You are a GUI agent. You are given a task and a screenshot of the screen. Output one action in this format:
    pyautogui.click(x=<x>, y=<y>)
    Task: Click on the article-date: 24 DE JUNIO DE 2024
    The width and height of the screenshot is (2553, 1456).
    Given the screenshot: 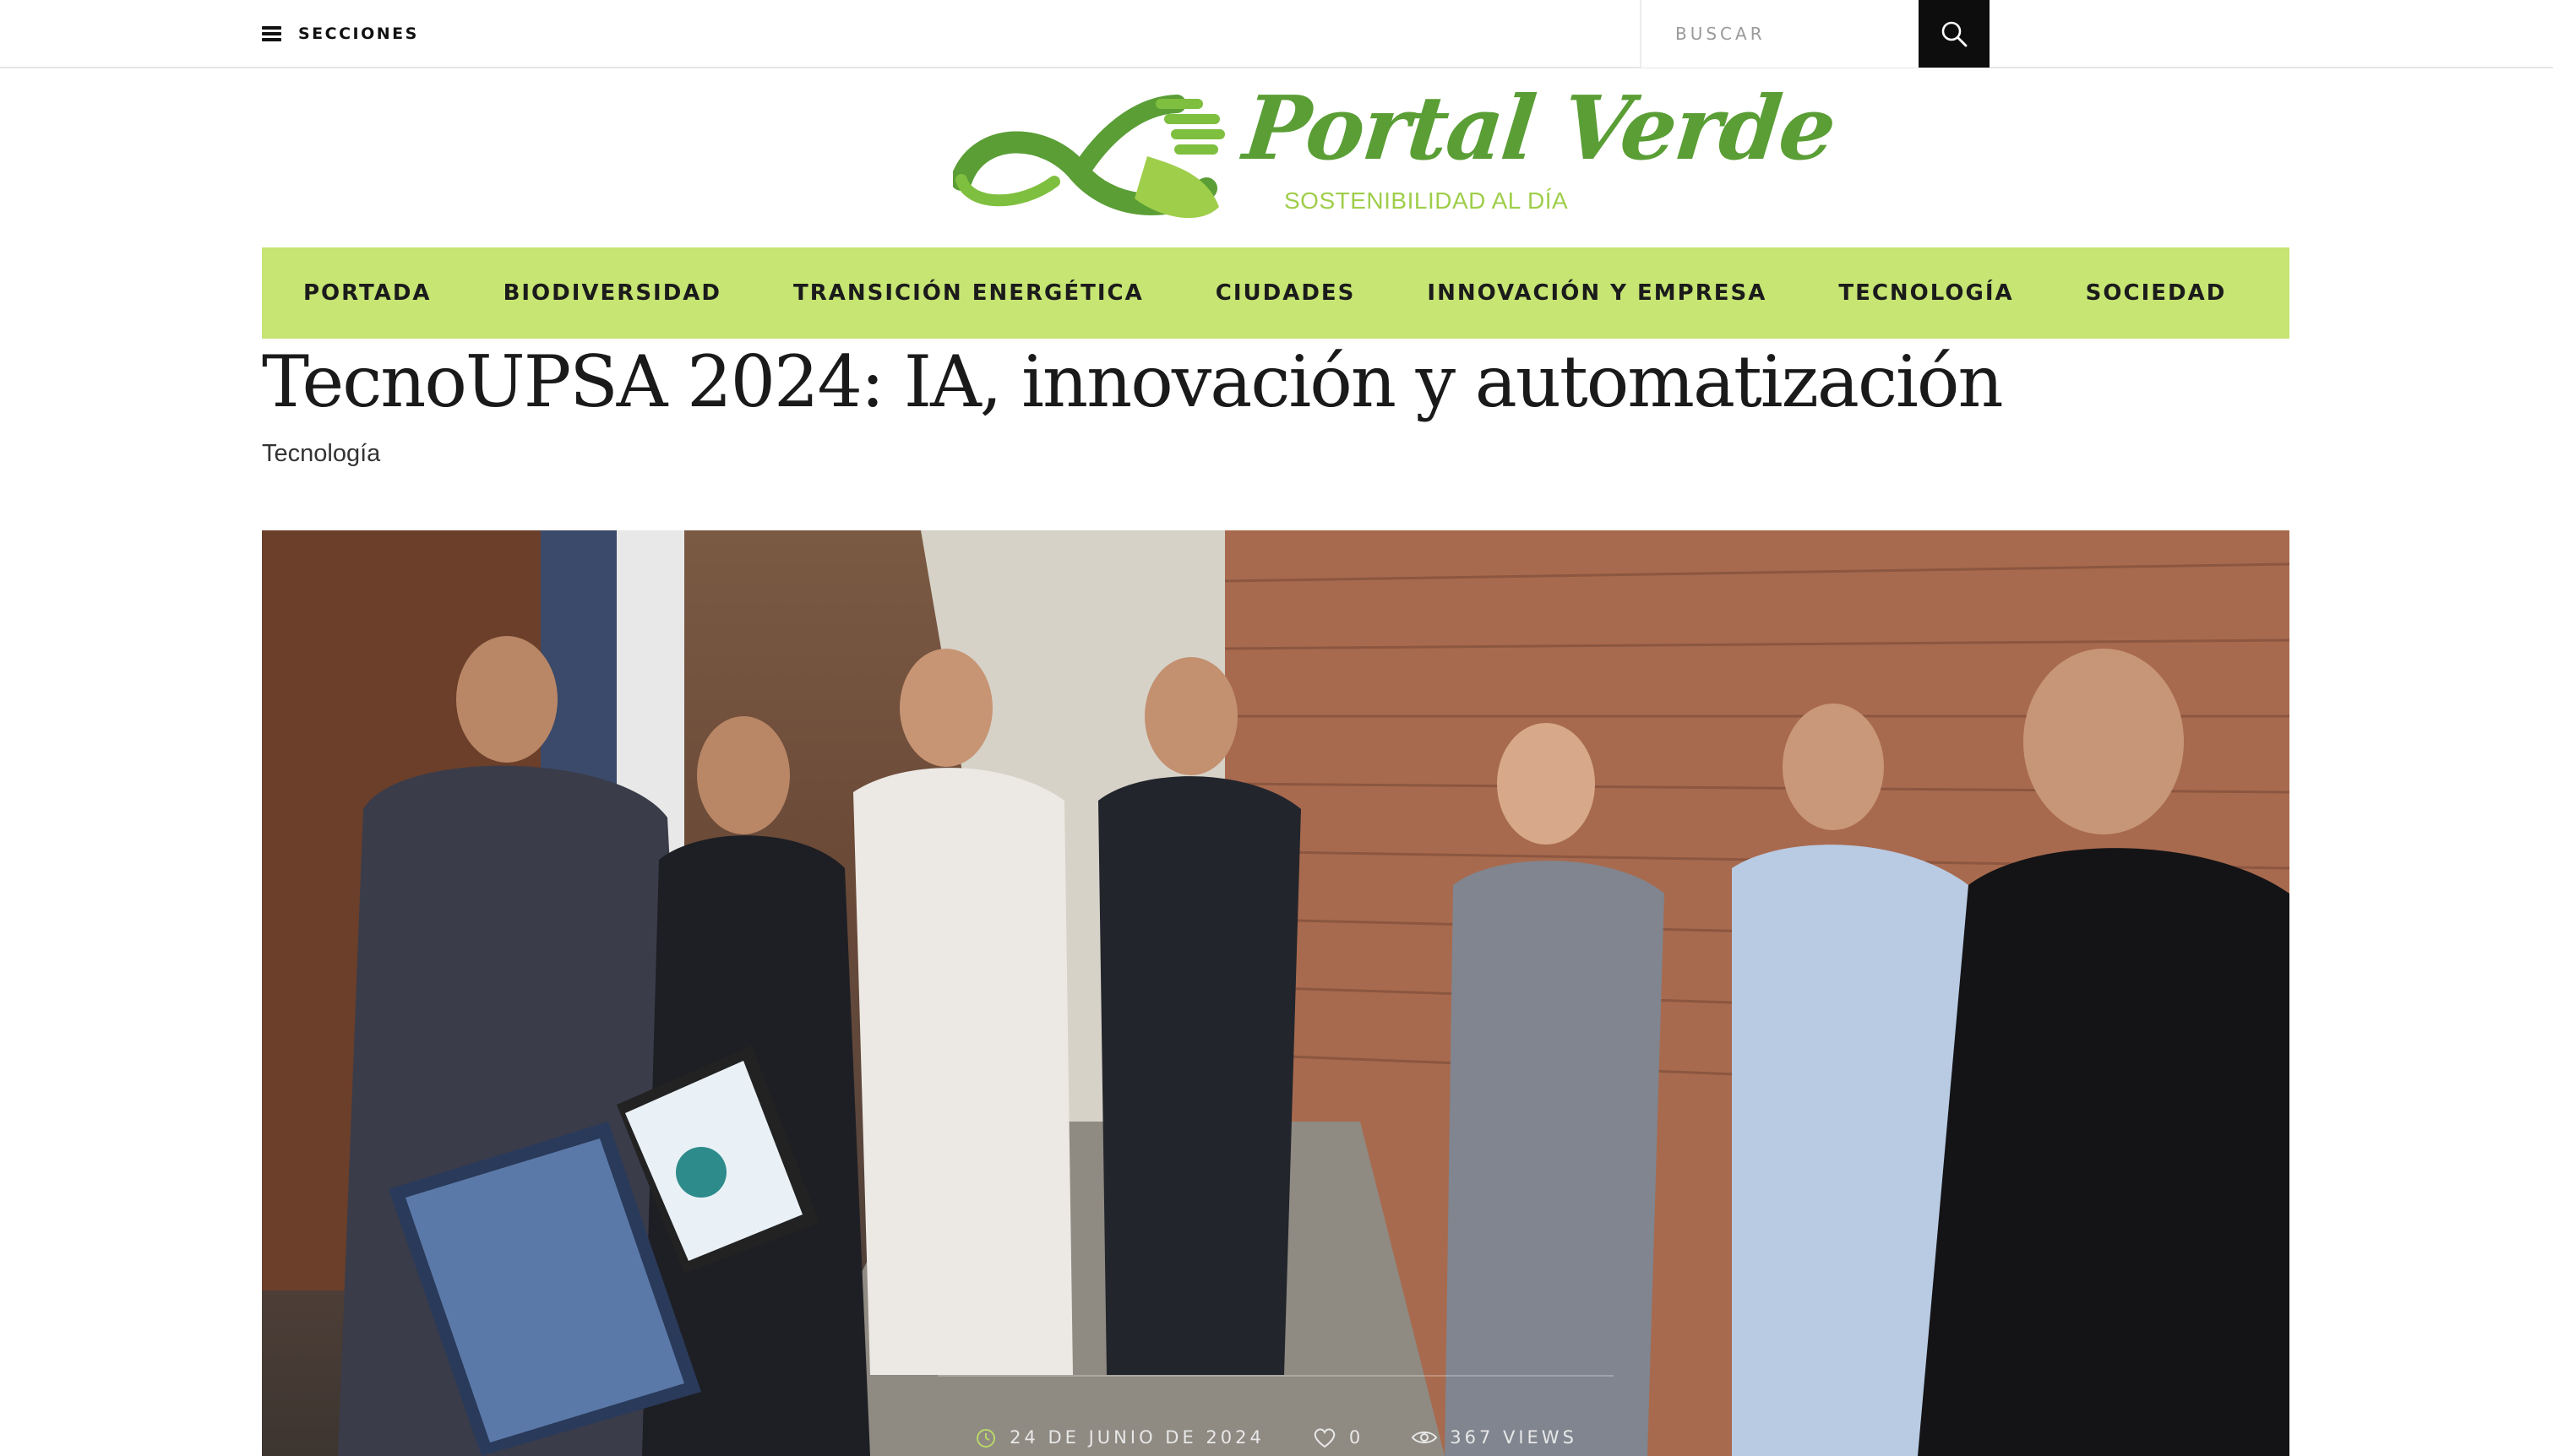 What is the action you would take?
    pyautogui.click(x=1119, y=1437)
    